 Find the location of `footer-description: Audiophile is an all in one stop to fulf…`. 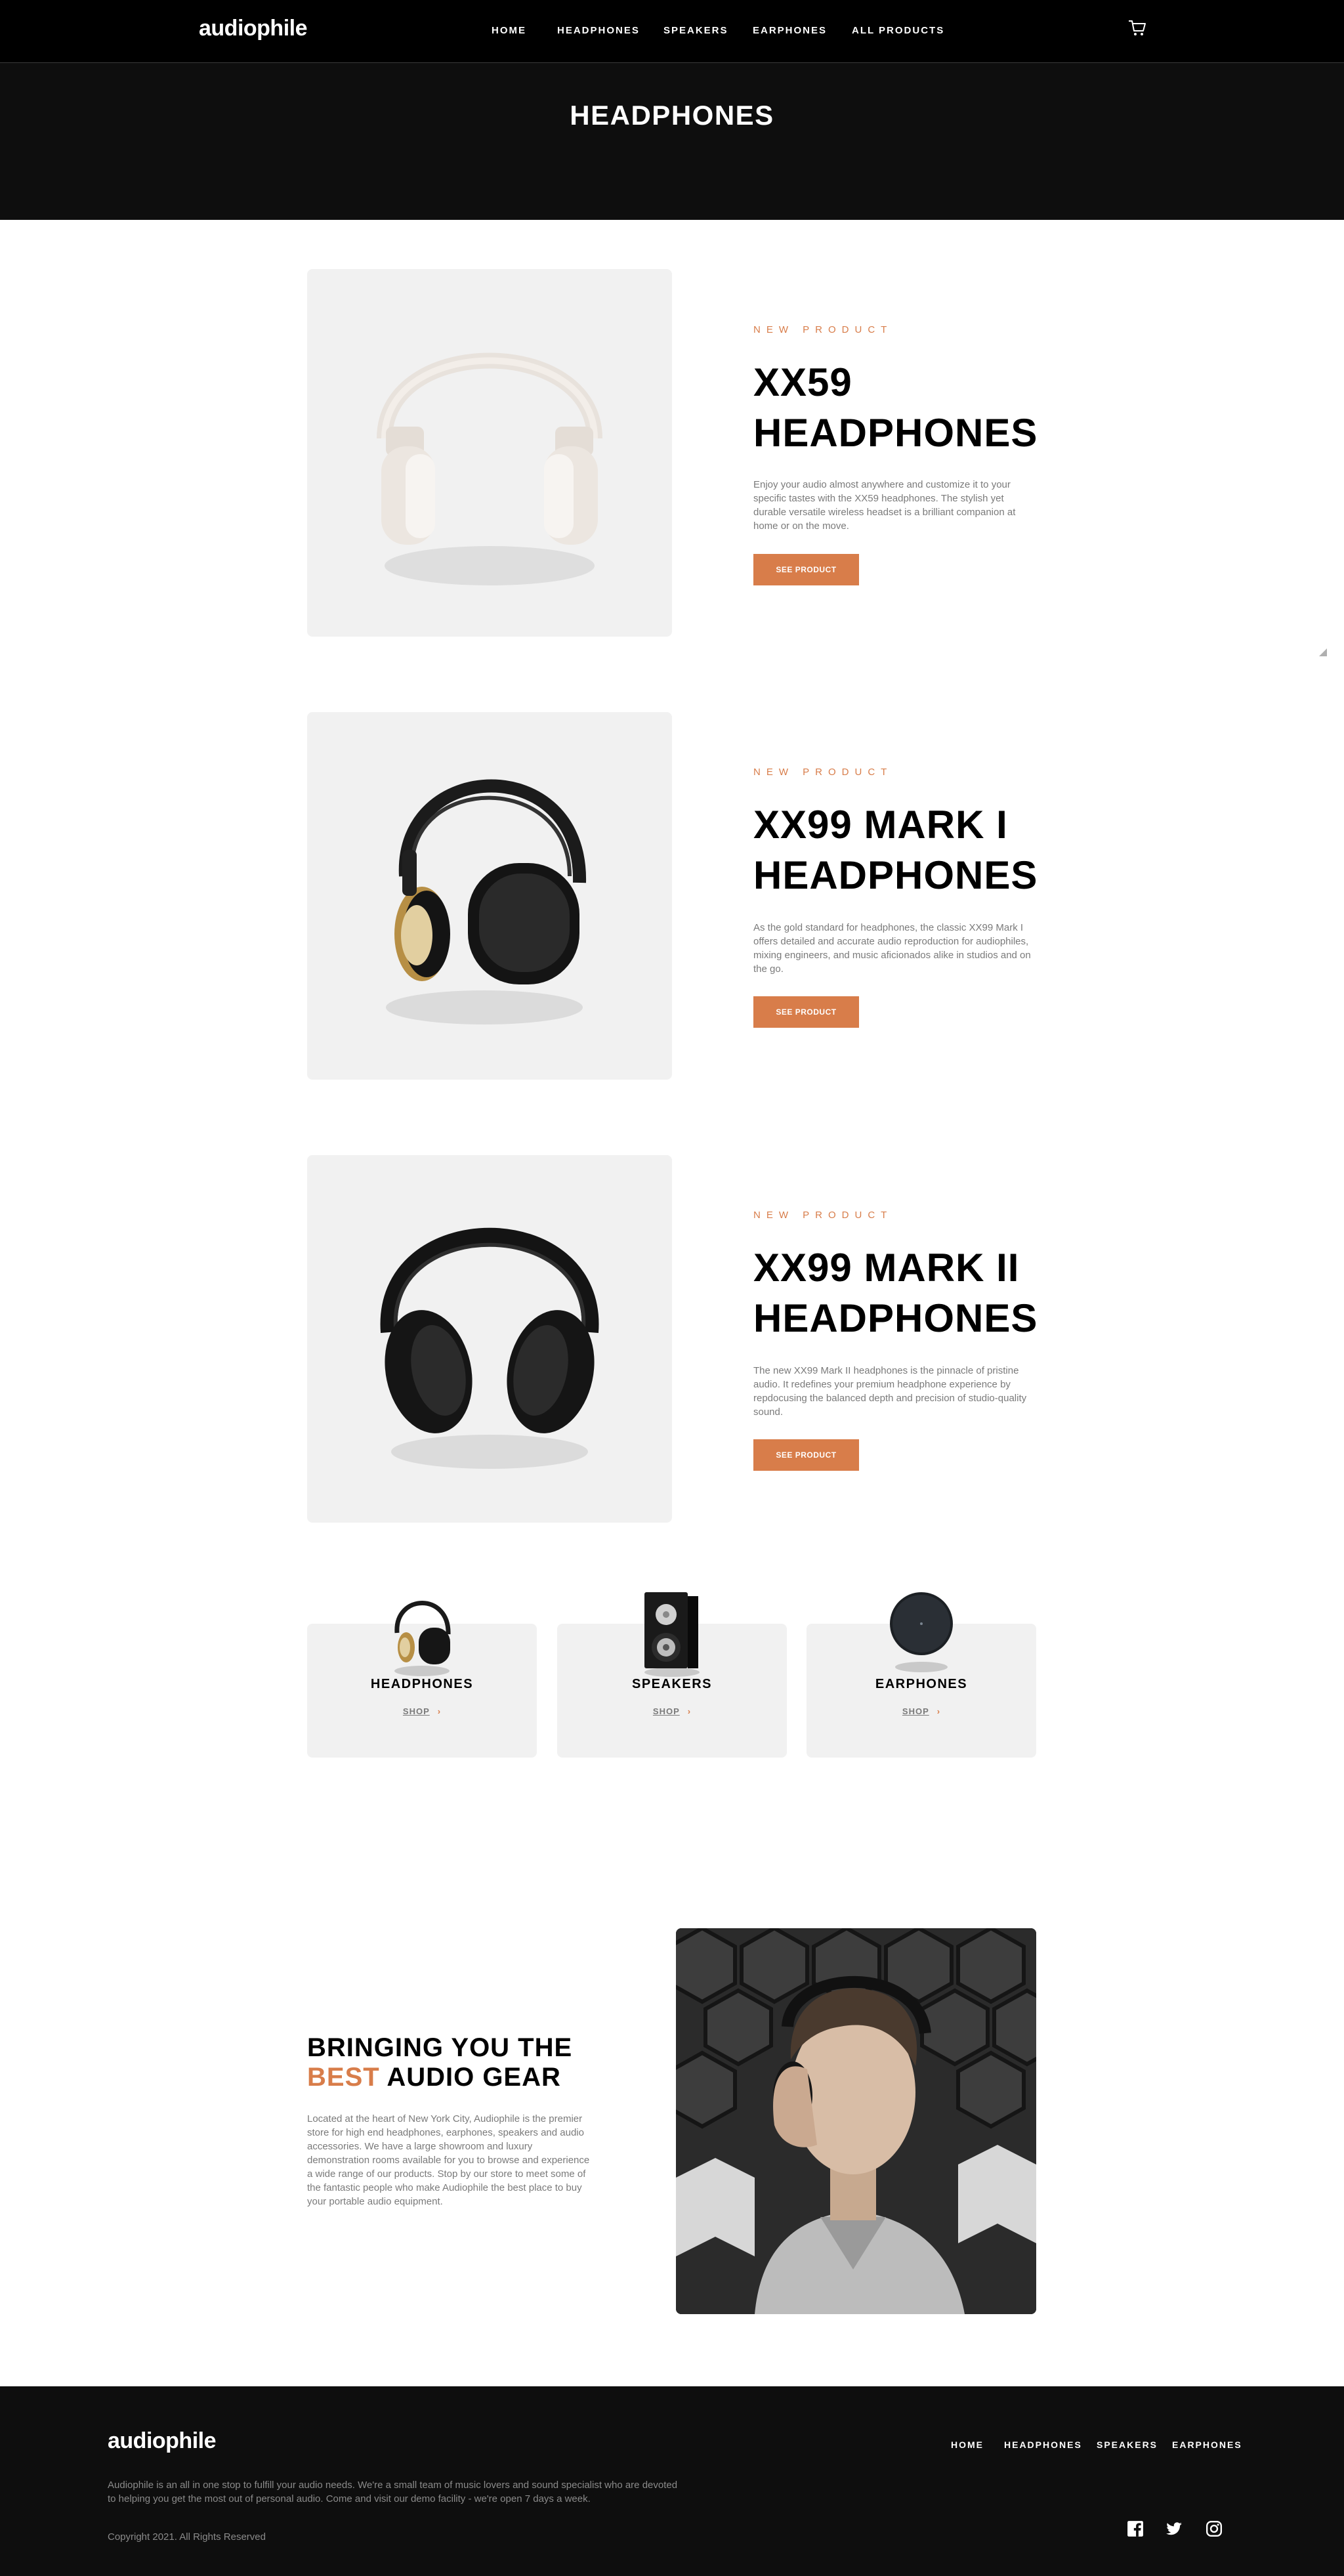

footer-description: Audiophile is an all in one stop to fulf… is located at coordinates (393, 2492).